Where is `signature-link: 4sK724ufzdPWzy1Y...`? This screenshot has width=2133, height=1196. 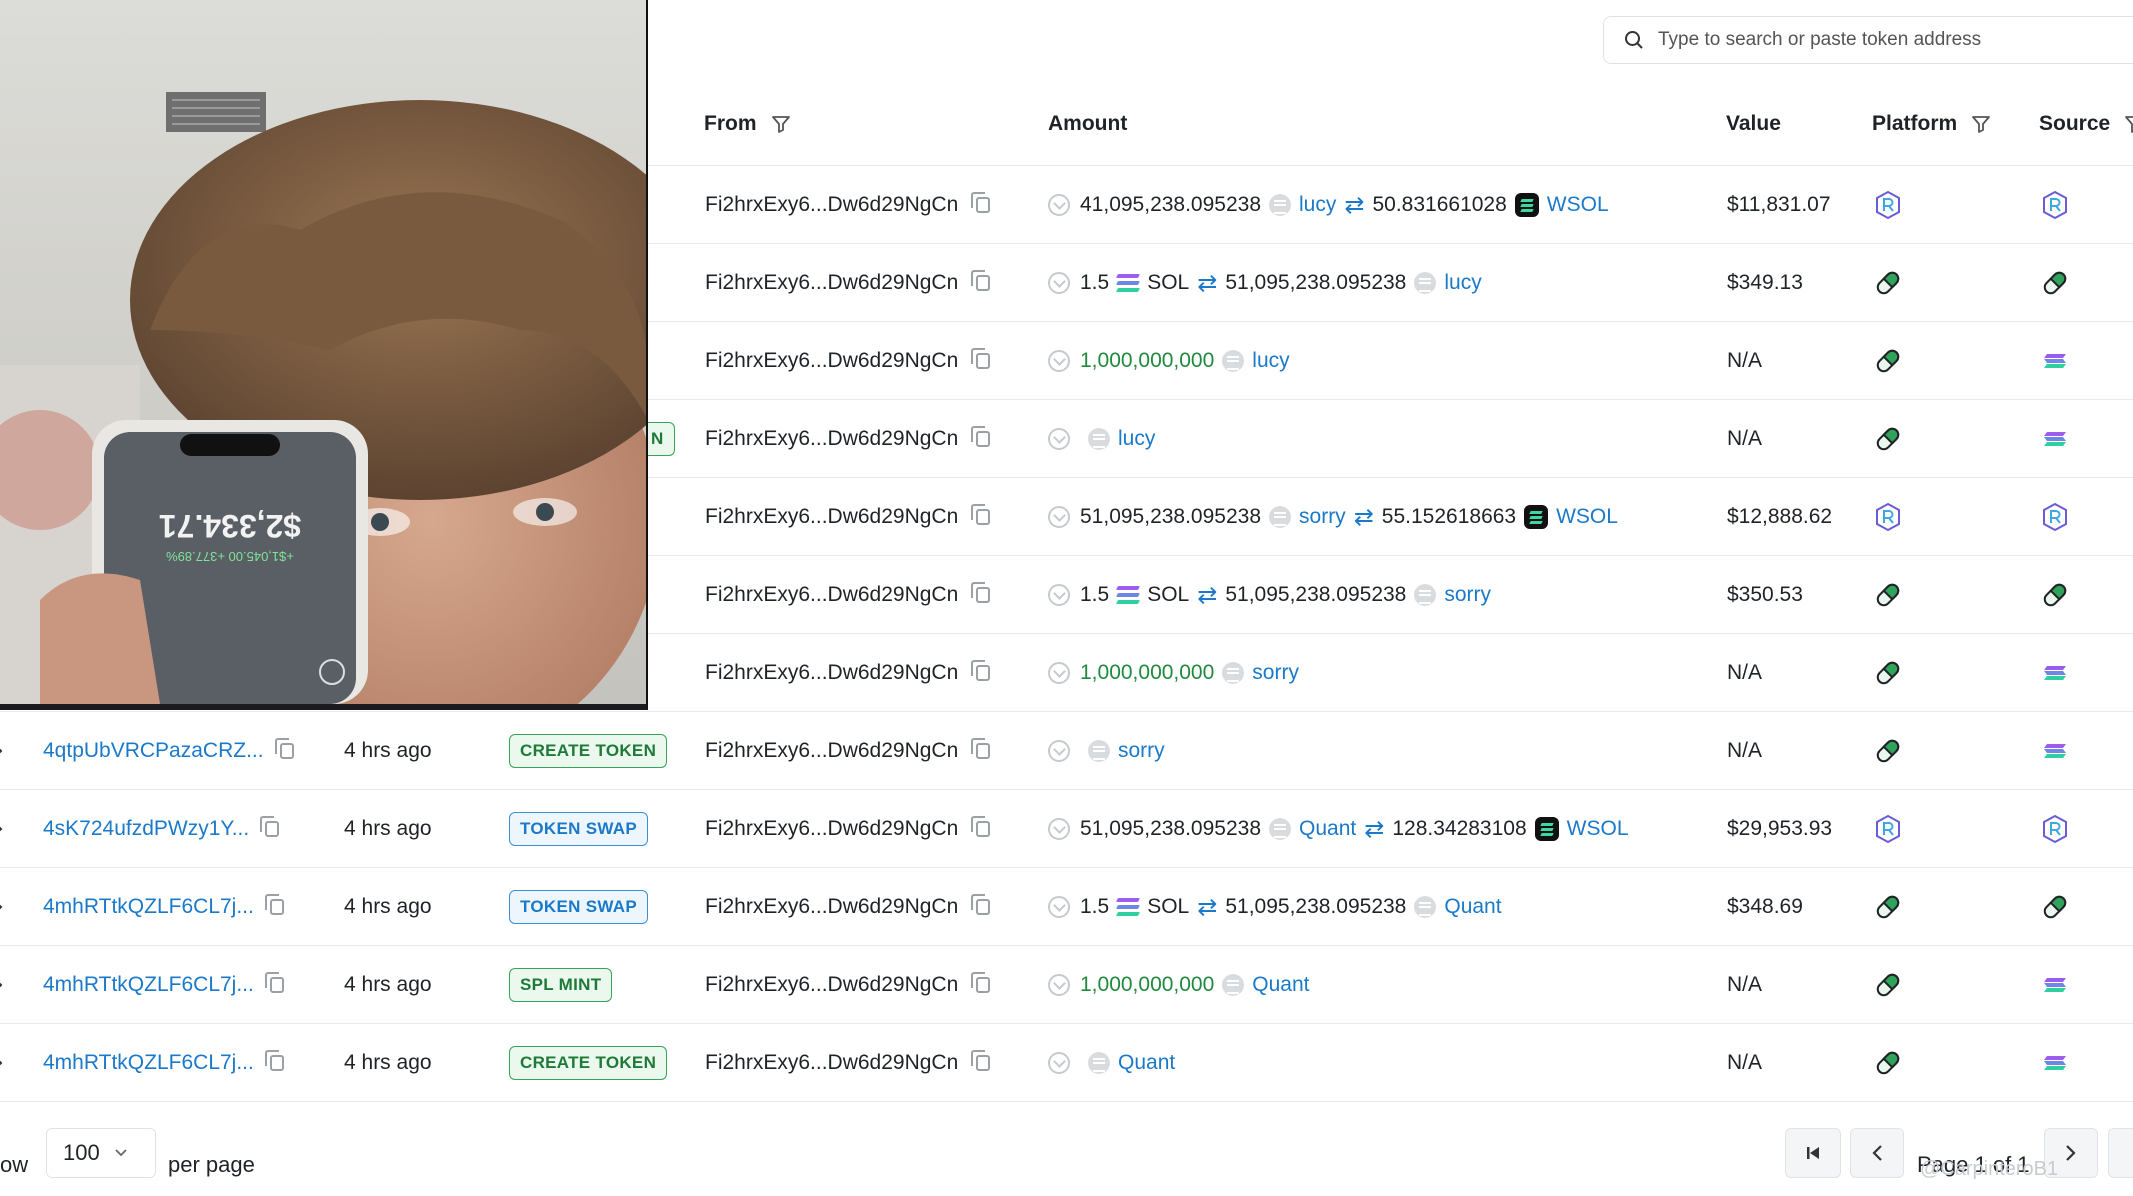
signature-link: 4sK724ufzdPWzy1Y... is located at coordinates (146, 829).